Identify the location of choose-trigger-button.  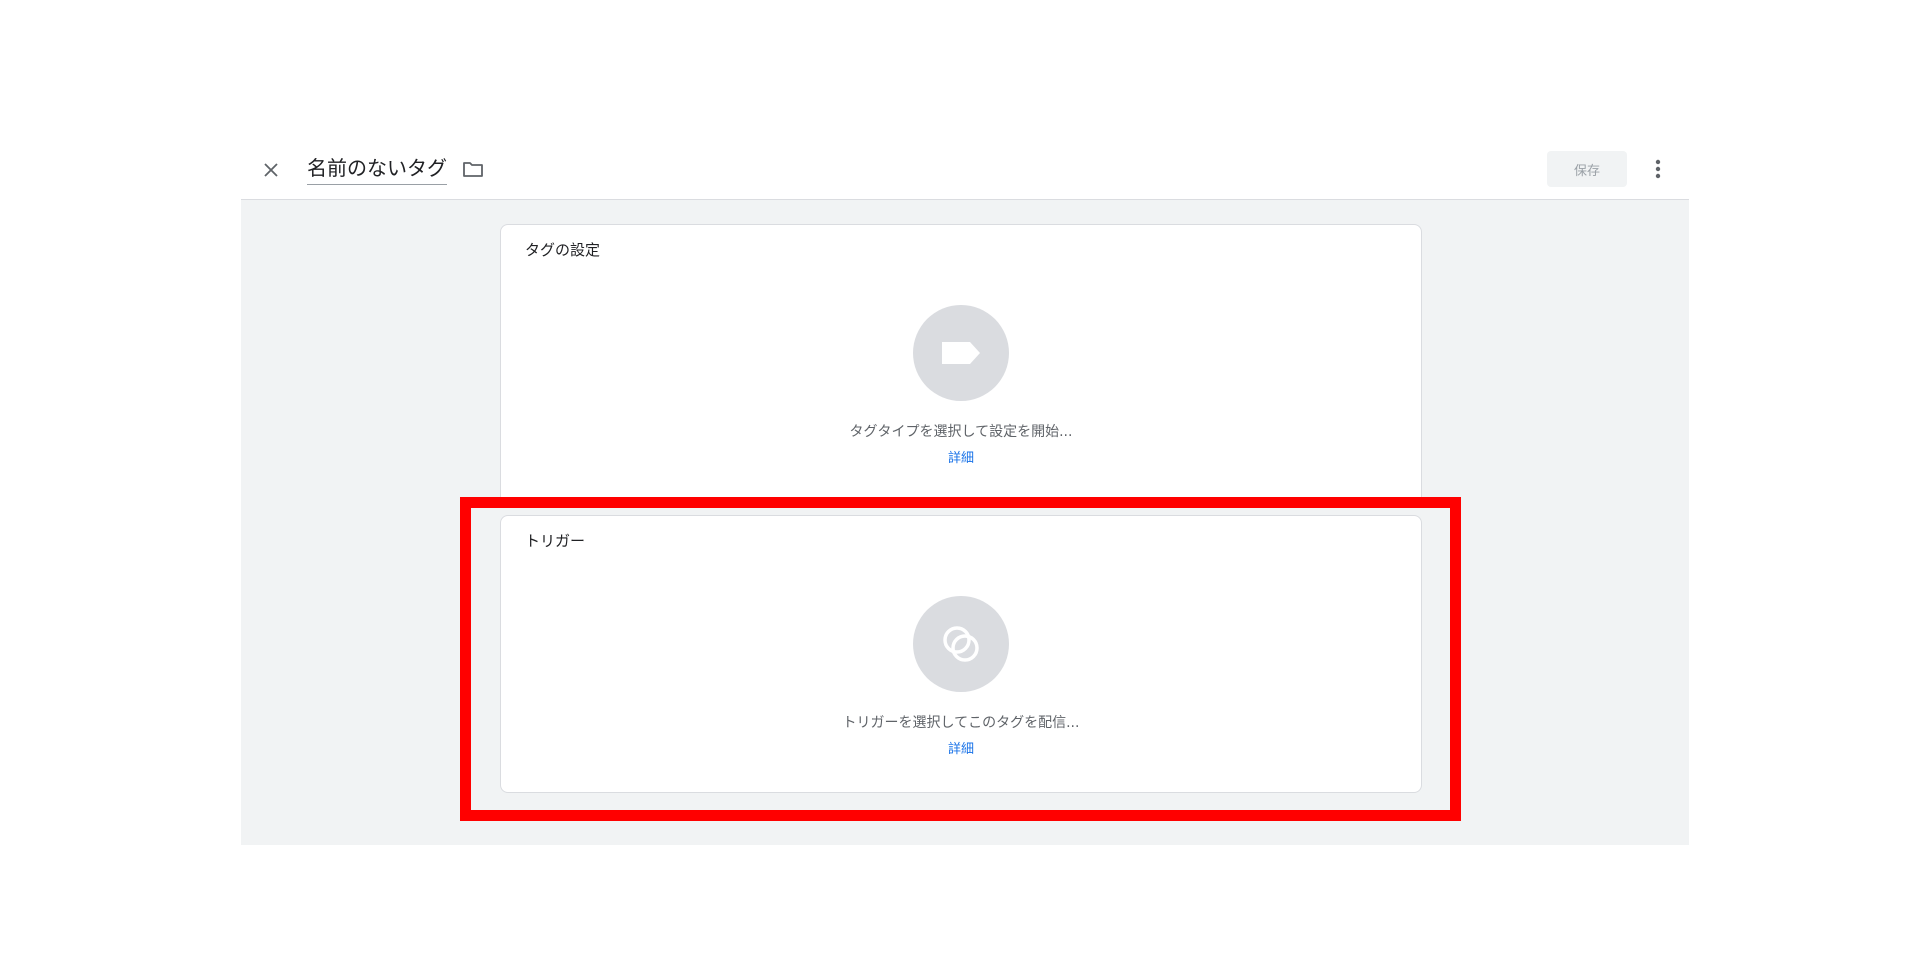
(961, 644).